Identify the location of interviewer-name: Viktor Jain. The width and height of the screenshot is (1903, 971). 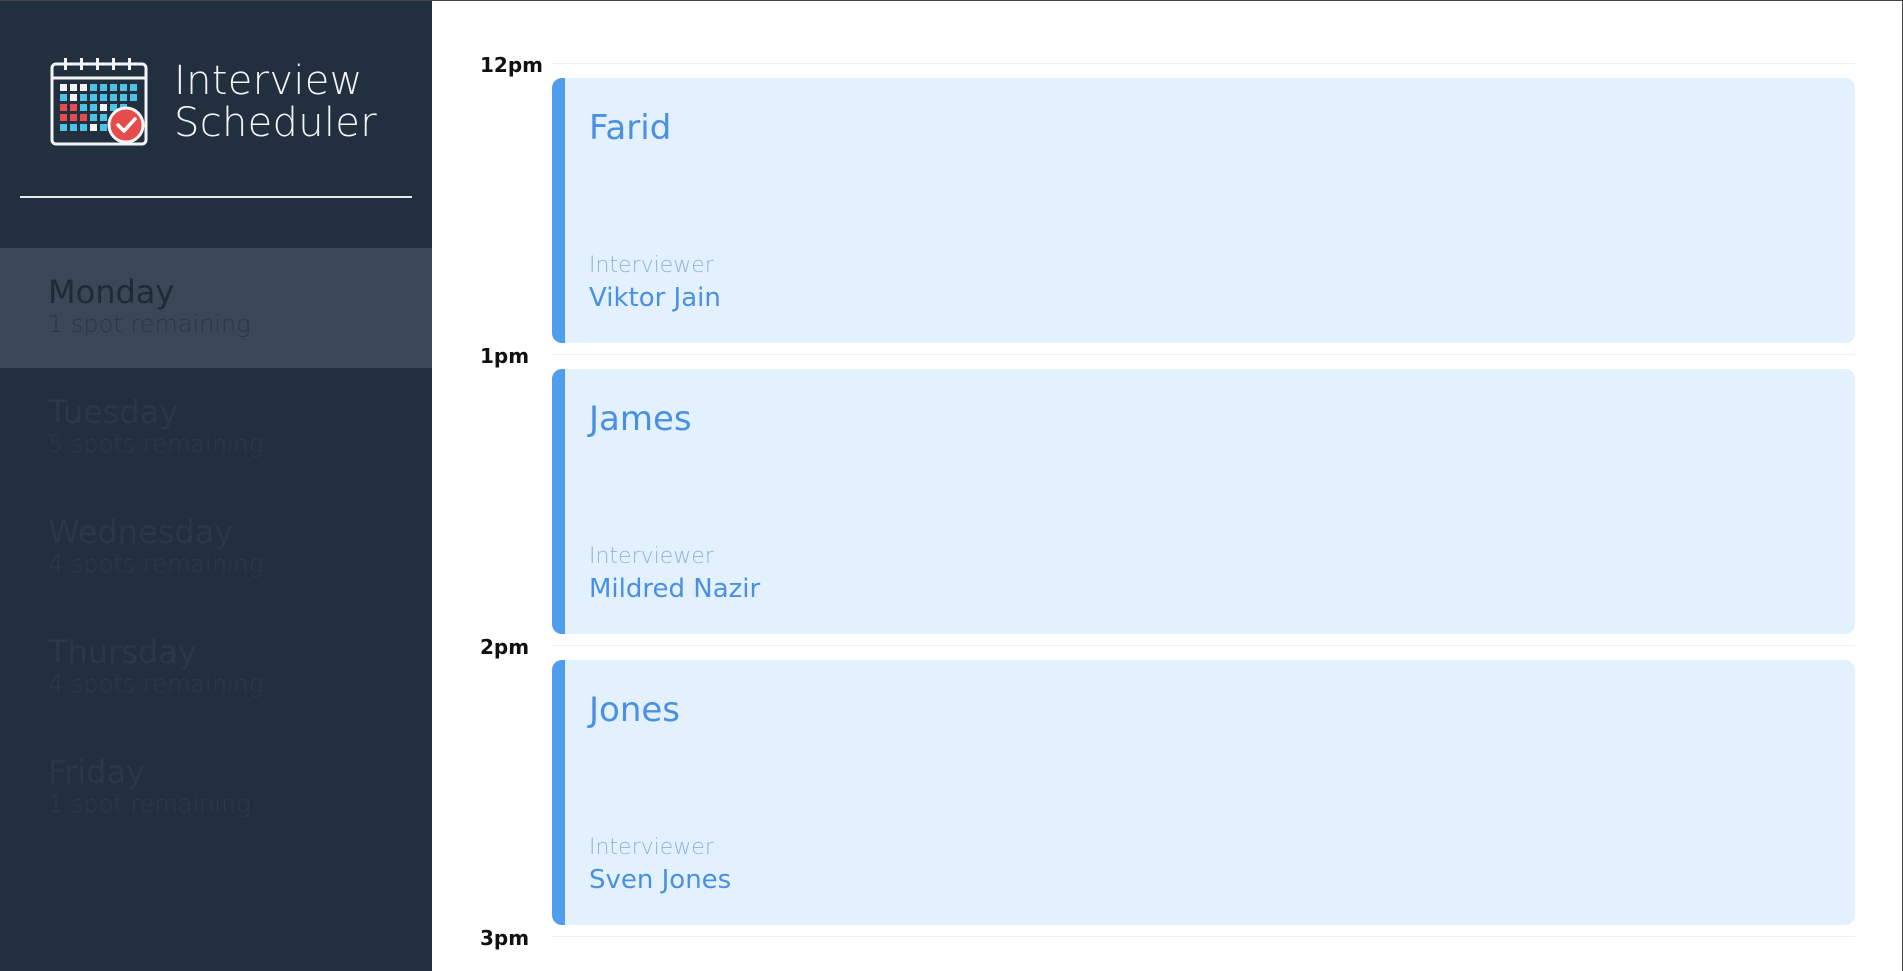
(655, 298).